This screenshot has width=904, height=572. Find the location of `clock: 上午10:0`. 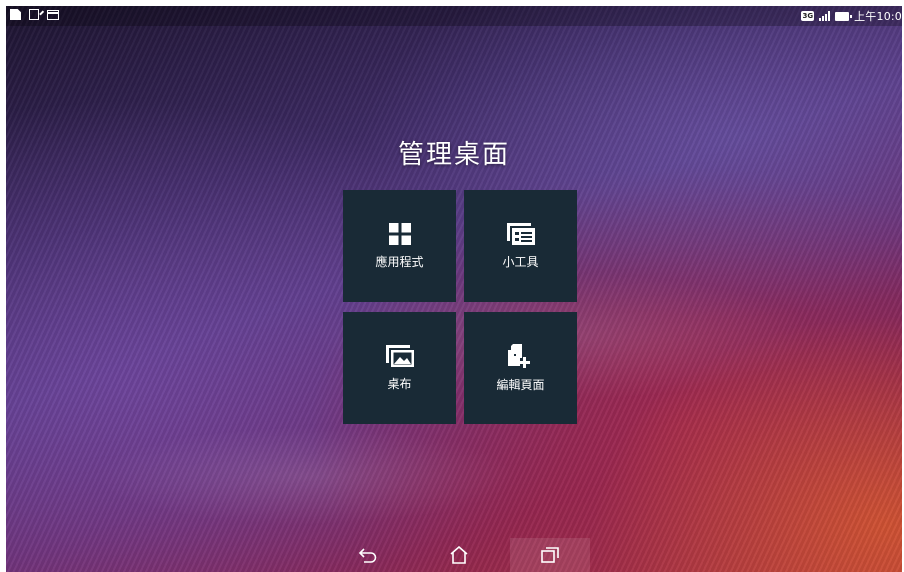

clock: 上午10:0 is located at coordinates (878, 16).